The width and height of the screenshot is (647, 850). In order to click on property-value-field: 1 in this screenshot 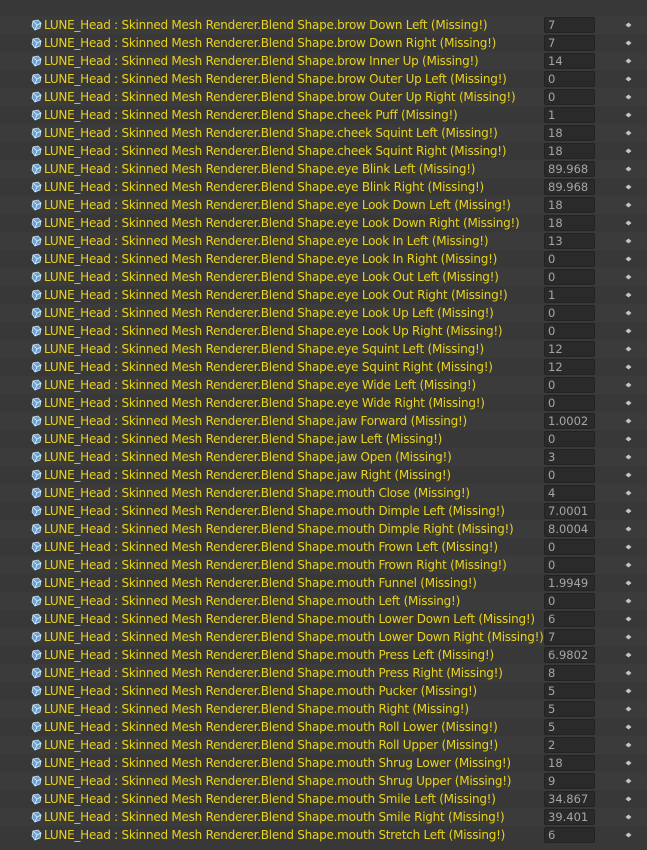, I will do `click(569, 295)`.